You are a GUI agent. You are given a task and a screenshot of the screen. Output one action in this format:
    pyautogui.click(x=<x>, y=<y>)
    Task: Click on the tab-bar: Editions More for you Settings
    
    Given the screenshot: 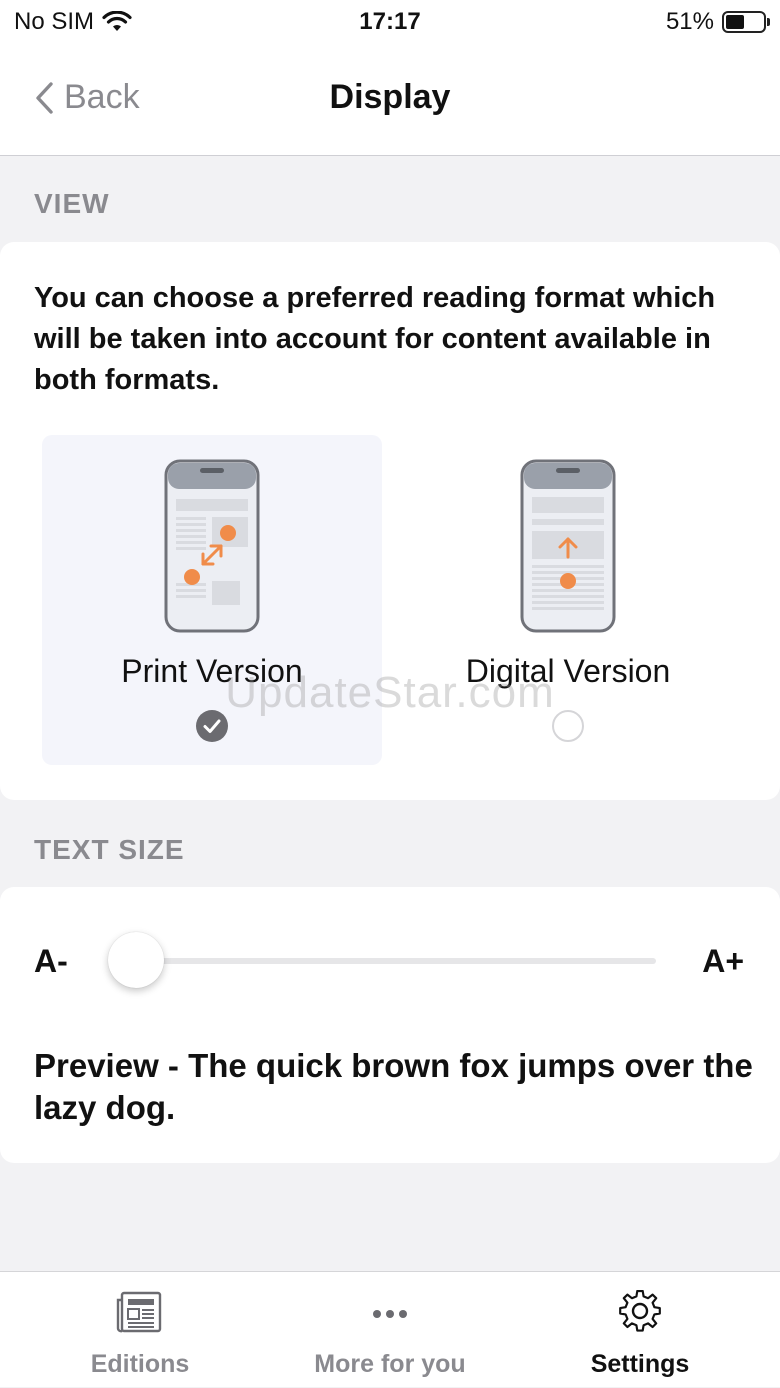 What is the action you would take?
    pyautogui.click(x=390, y=1329)
    